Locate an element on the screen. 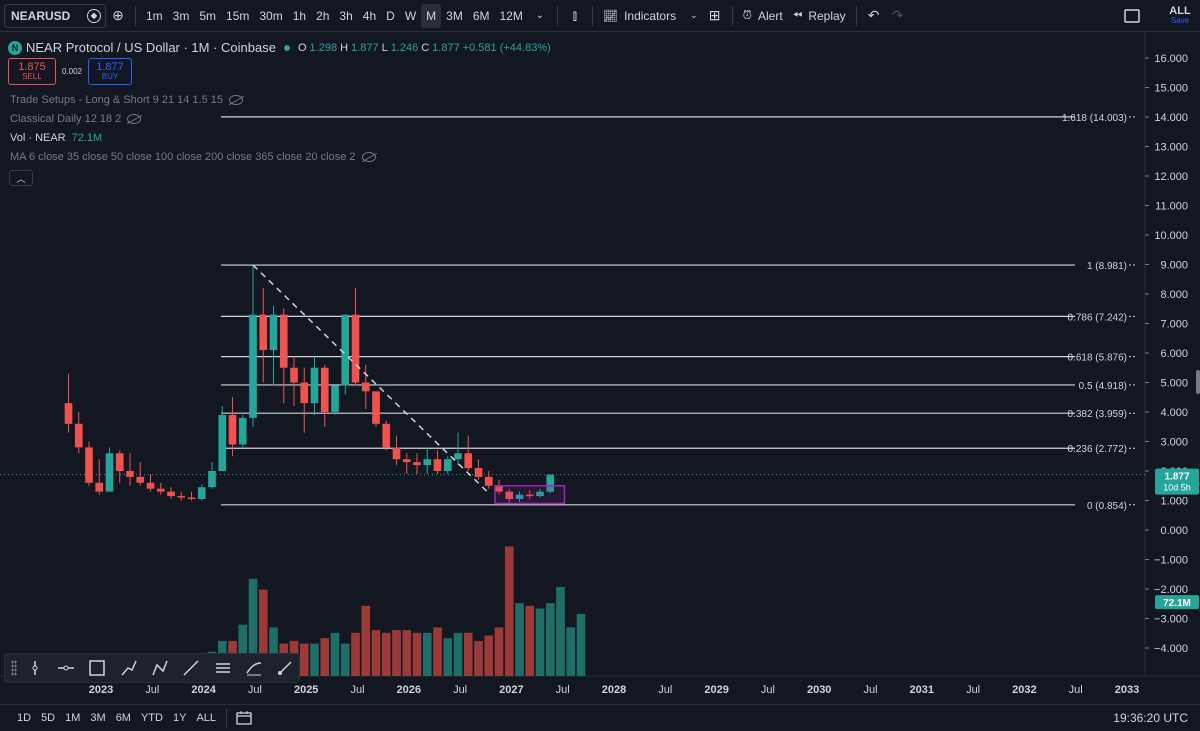  range-selector: 1D 5D 1M 3M 6M YTD 1Y ALL is located at coordinates (116, 718).